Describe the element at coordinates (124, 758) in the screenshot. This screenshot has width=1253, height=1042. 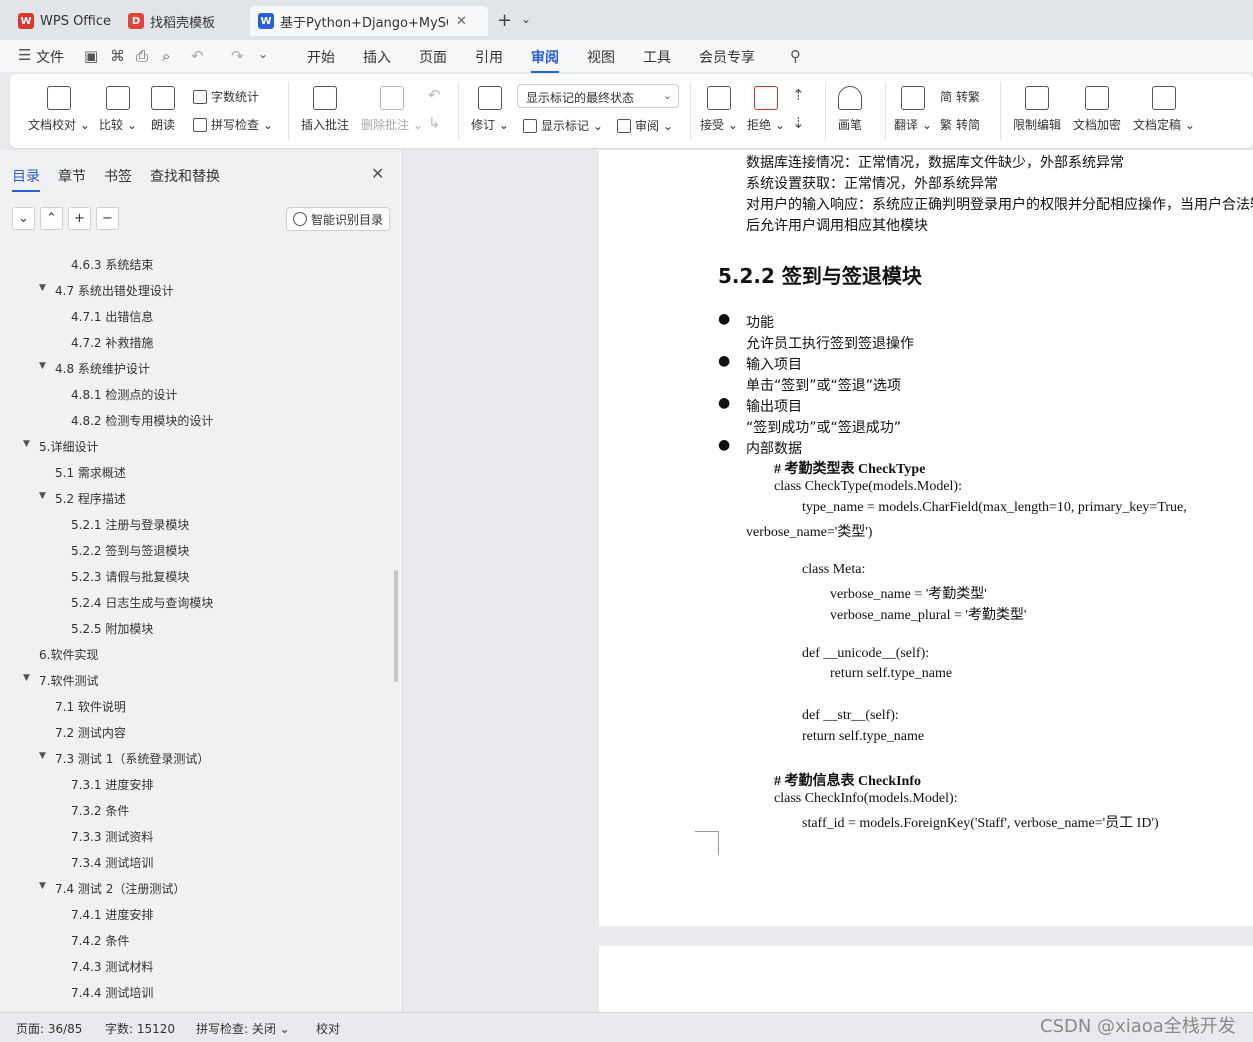
I see `toc-item: ▼ 7.3 测试 1（系统登录测试）` at that location.